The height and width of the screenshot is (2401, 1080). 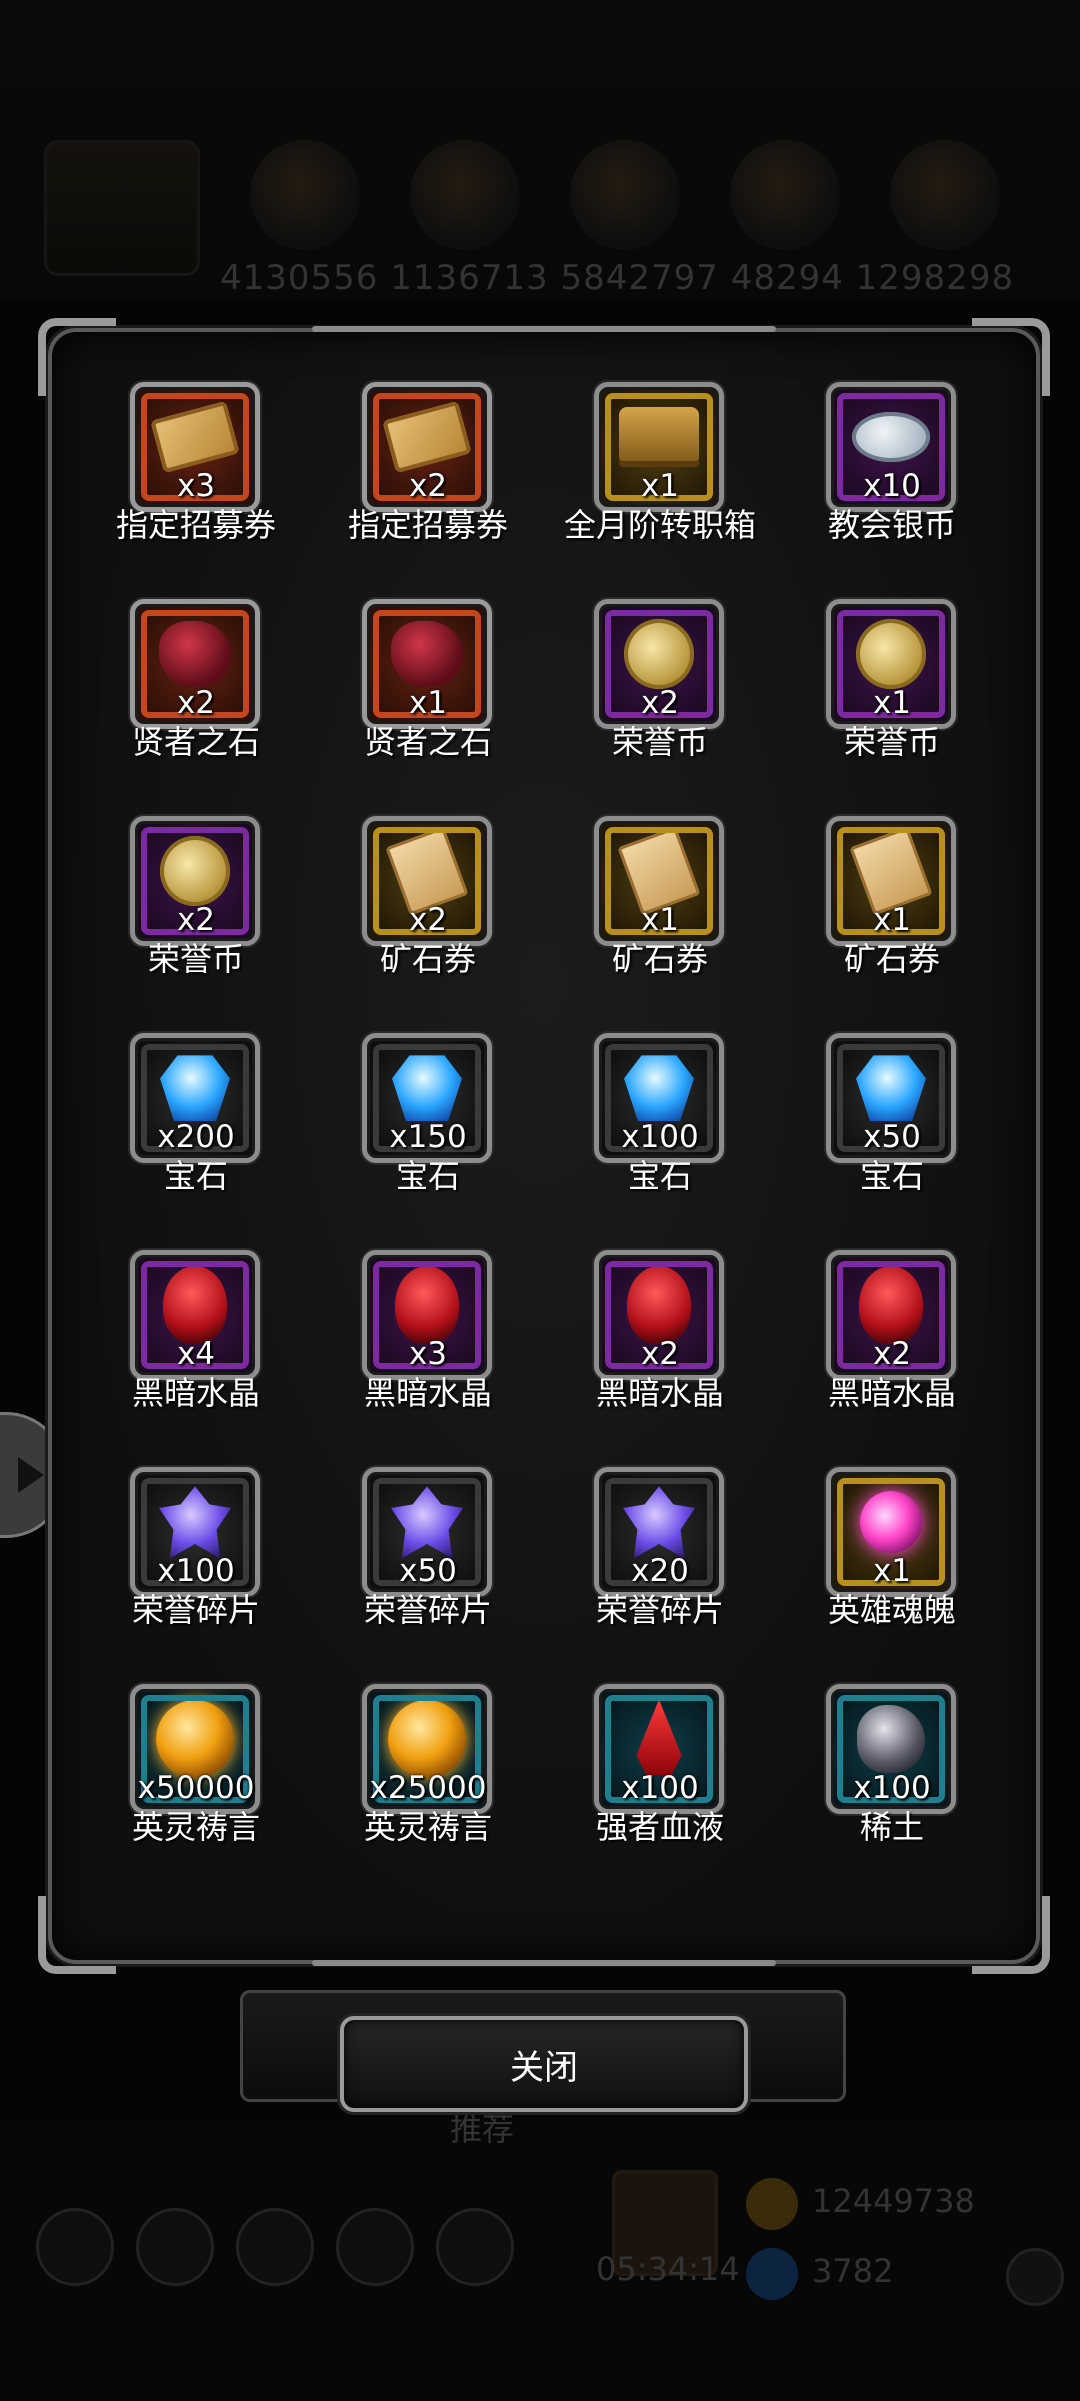 I want to click on reward-item: x2 矿石券, so click(x=428, y=904).